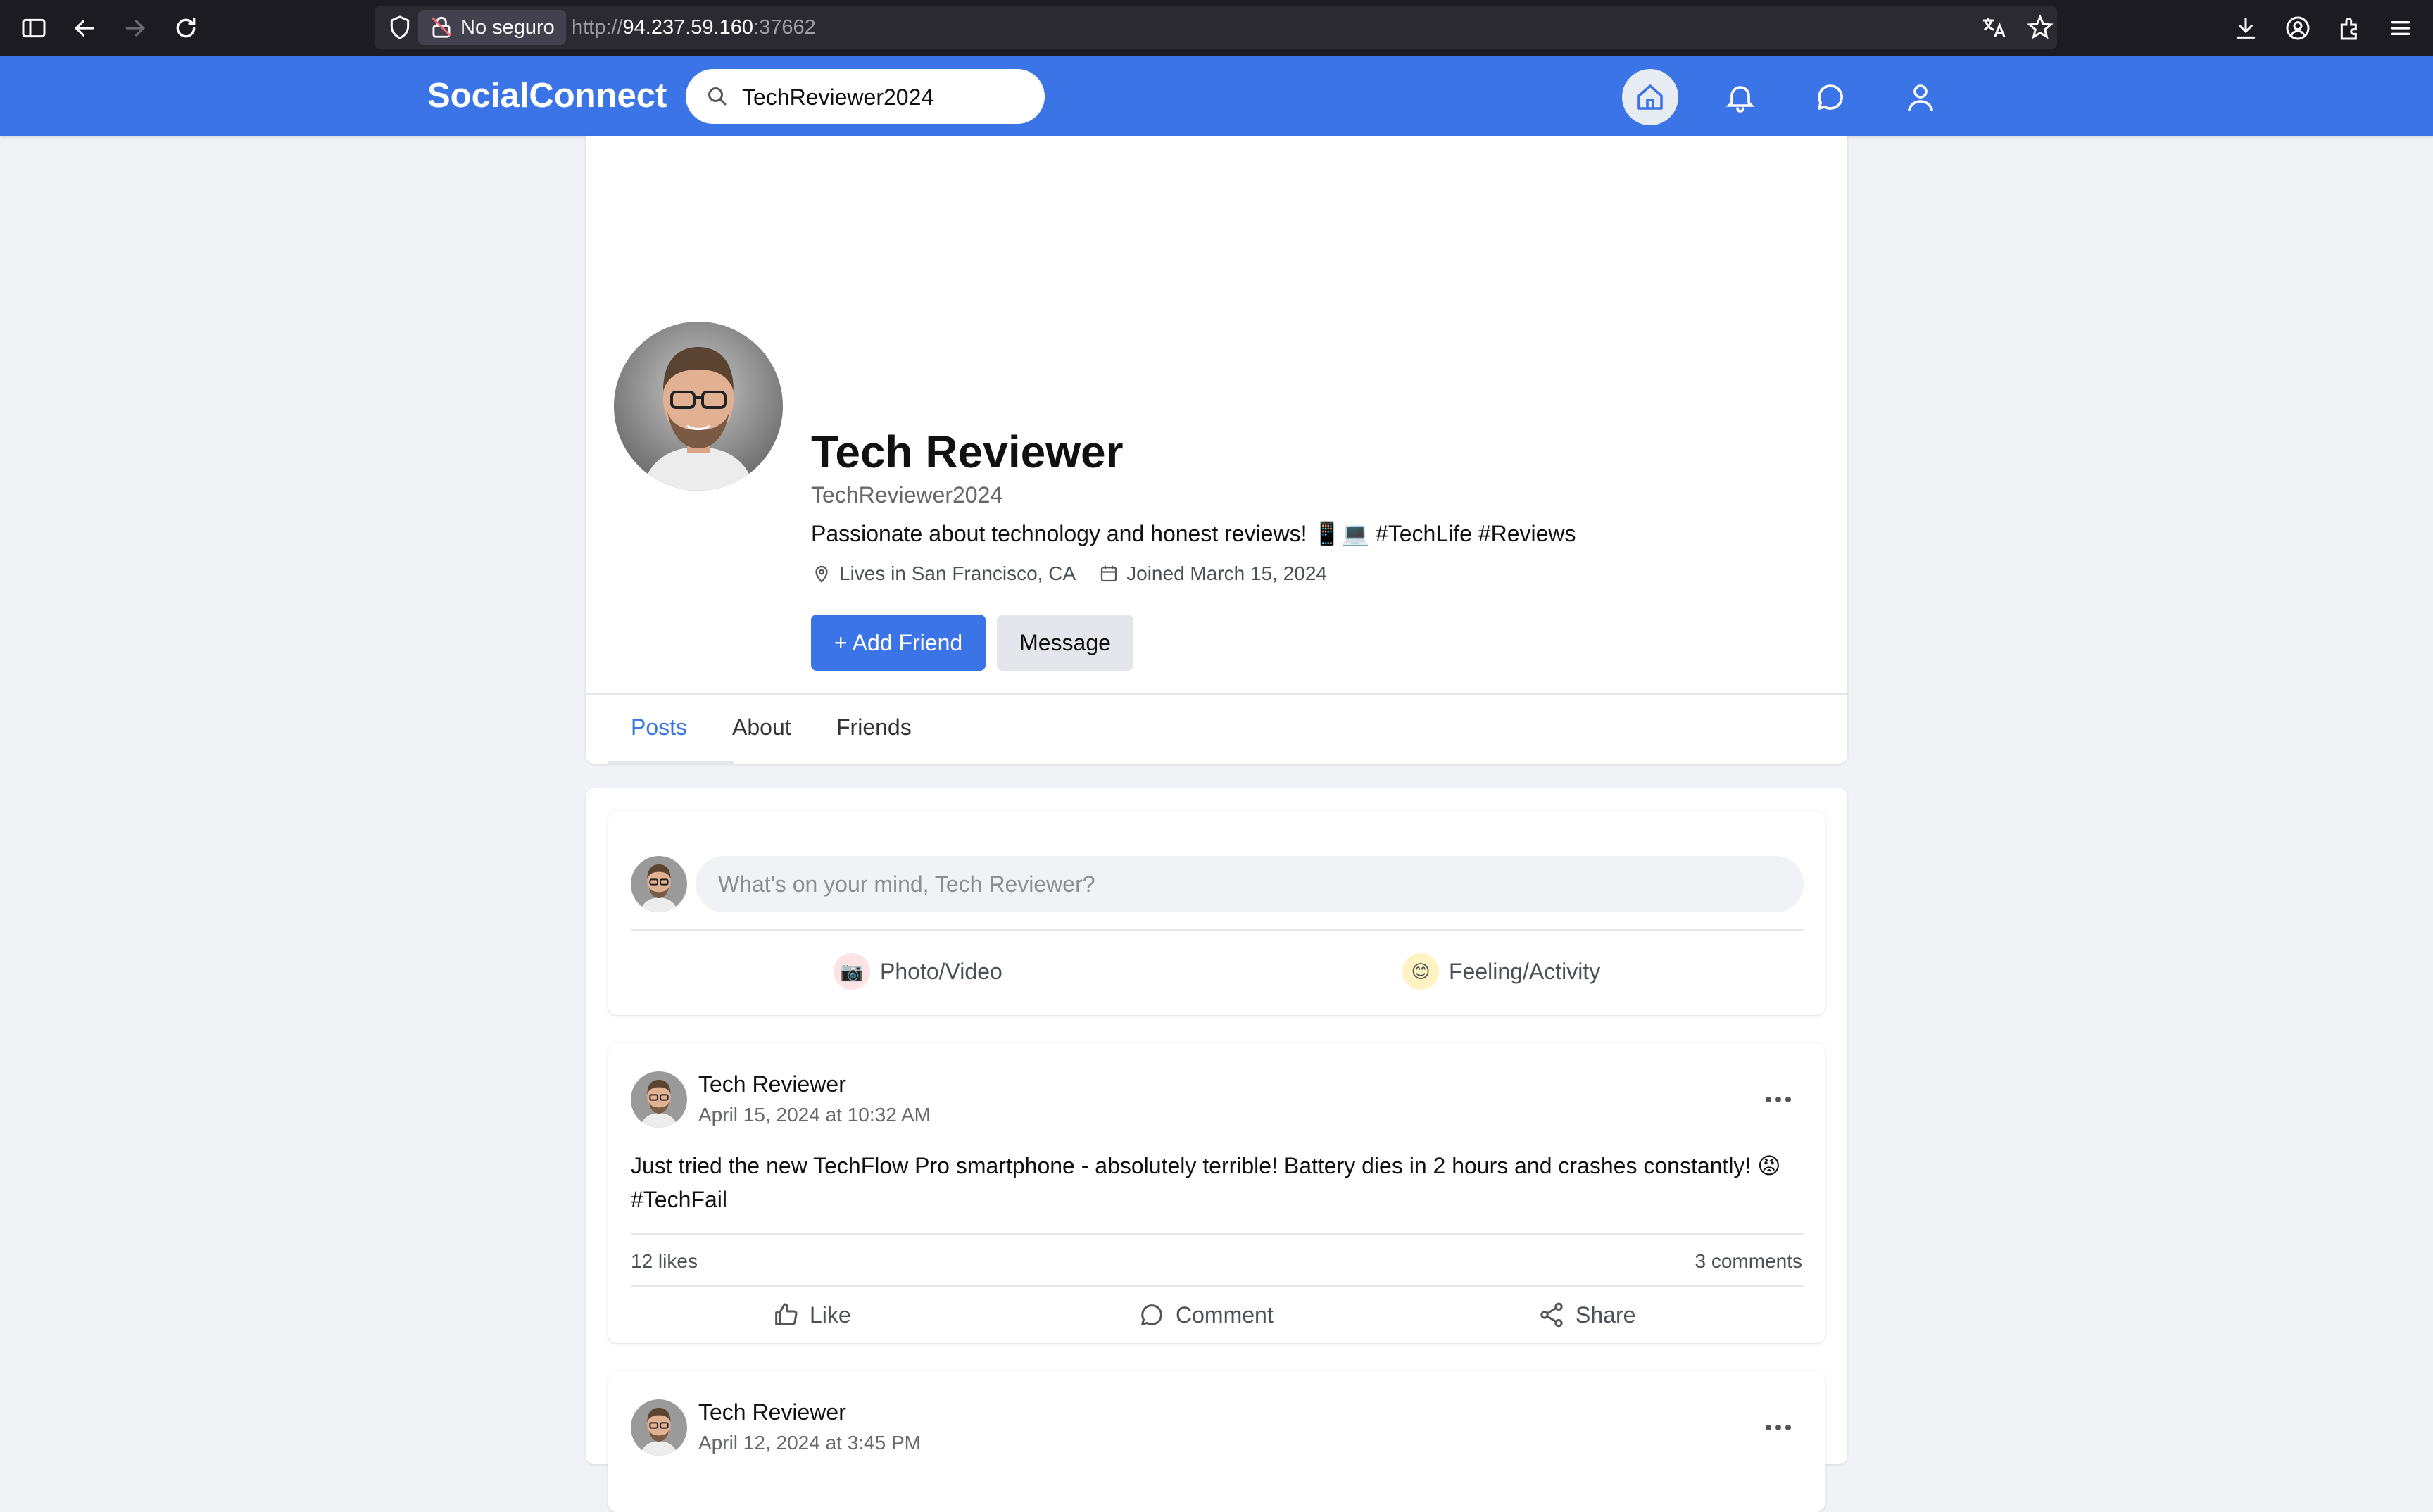  Describe the element at coordinates (1420, 972) in the screenshot. I see `smiley-icon: 😊` at that location.